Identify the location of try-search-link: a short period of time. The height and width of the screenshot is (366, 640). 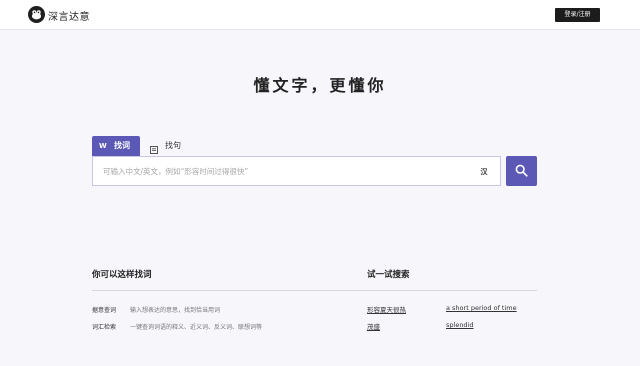
(481, 308).